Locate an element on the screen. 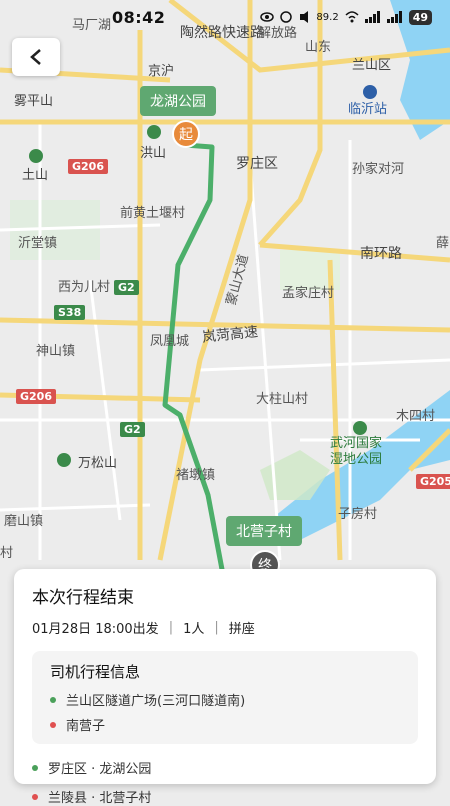 The height and width of the screenshot is (806, 450). trip-ride-type: 拼座 is located at coordinates (241, 629).